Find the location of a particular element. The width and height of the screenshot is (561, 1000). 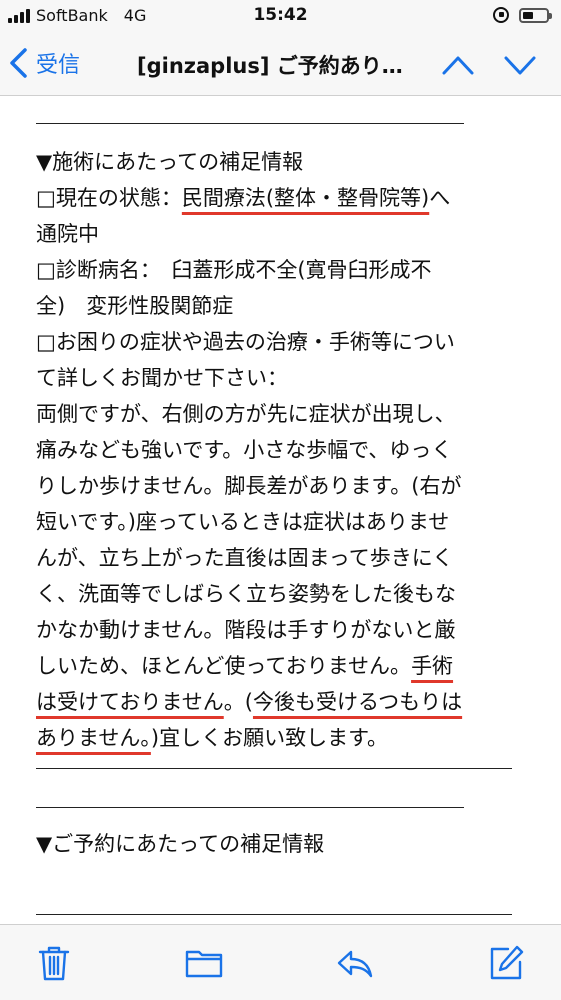

back-button: 受信 is located at coordinates (44, 63).